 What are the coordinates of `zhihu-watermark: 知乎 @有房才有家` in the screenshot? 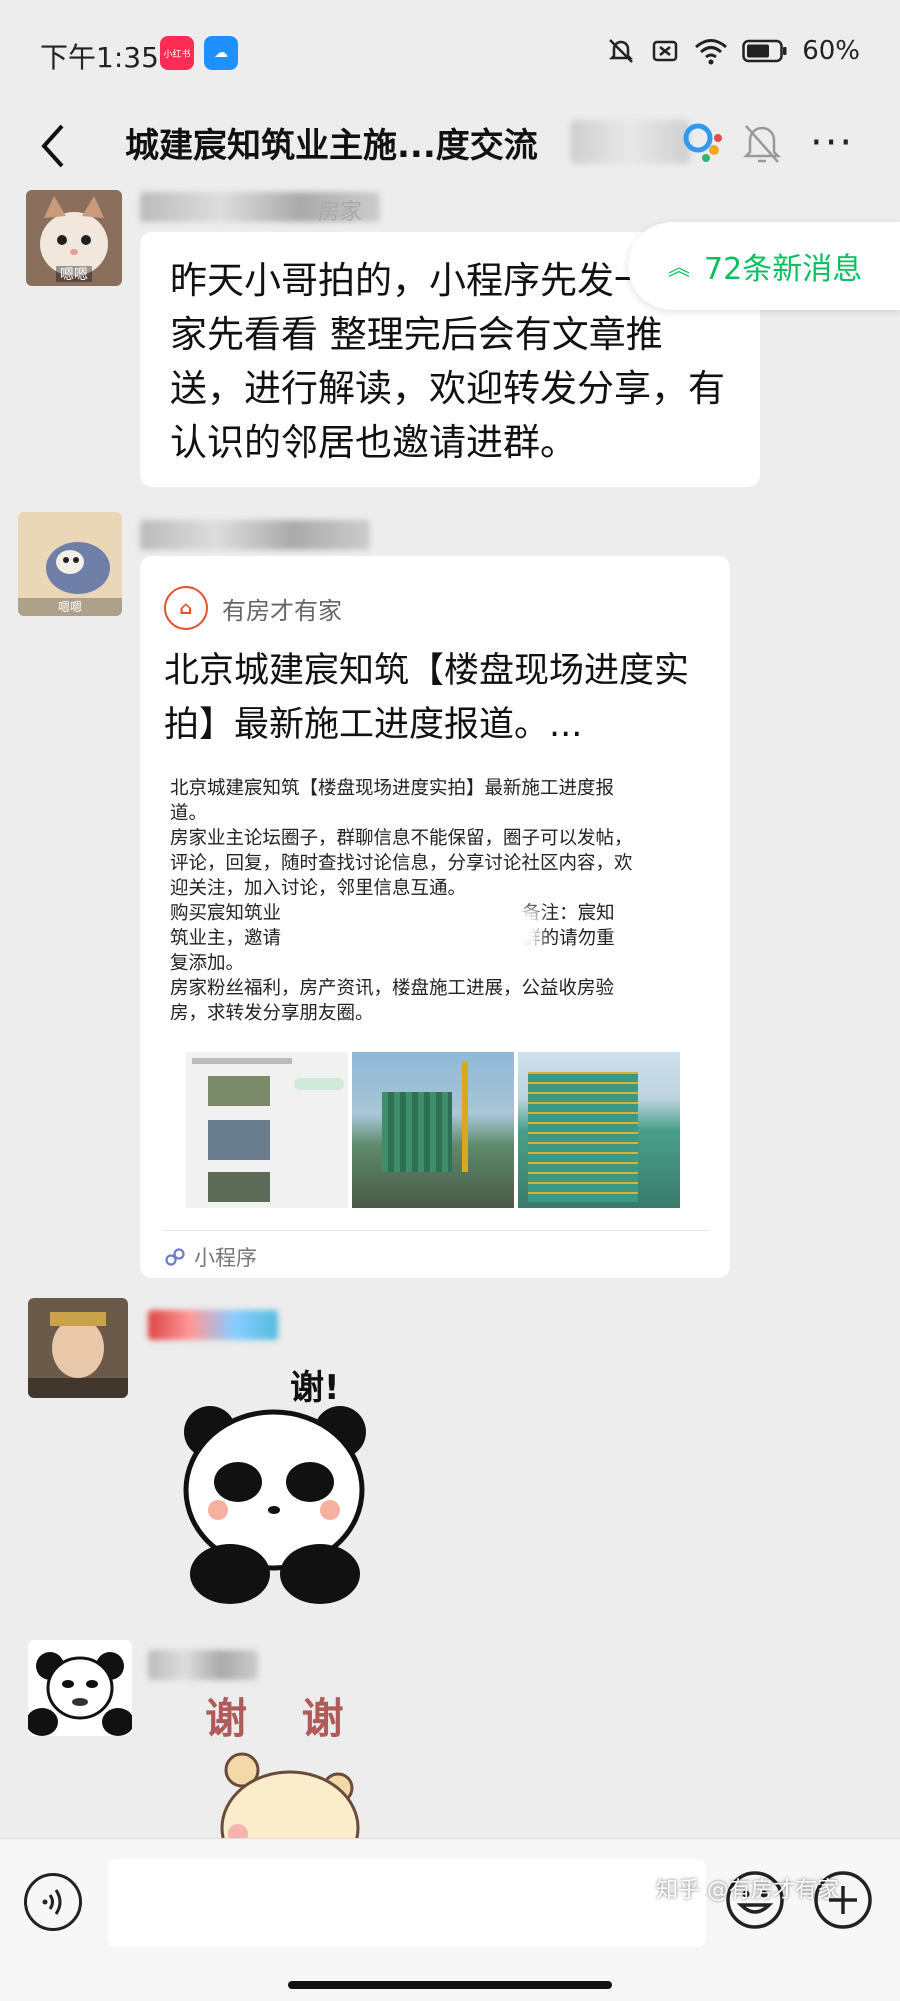 It's located at (747, 1890).